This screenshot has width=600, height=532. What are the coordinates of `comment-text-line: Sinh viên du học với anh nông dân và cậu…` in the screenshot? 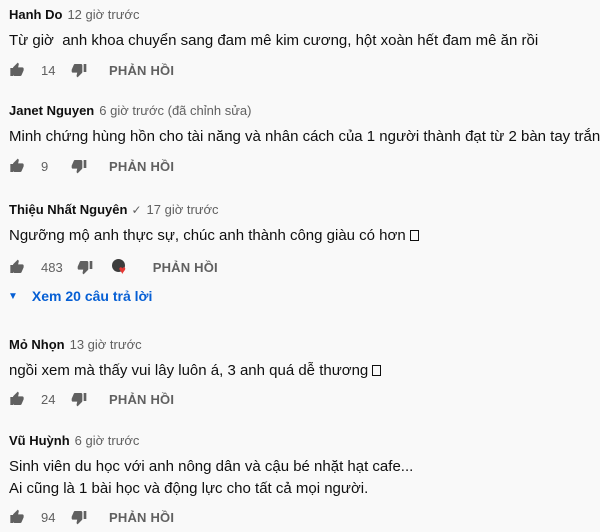 It's located at (211, 466).